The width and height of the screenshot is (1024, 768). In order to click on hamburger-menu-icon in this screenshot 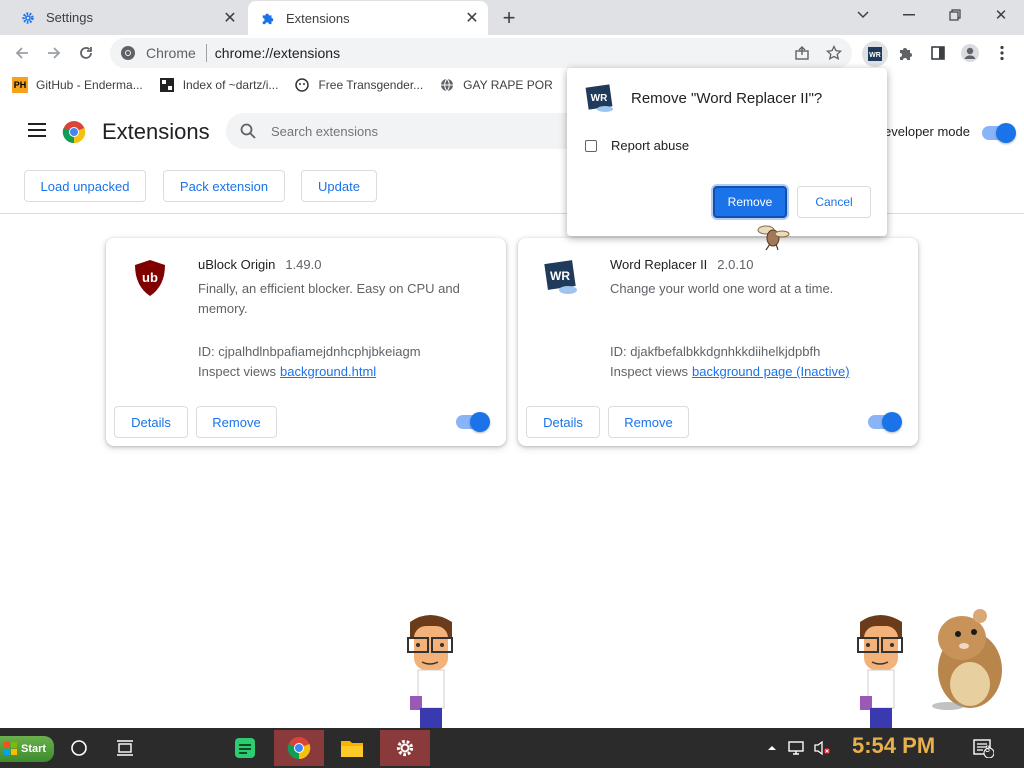, I will do `click(37, 130)`.